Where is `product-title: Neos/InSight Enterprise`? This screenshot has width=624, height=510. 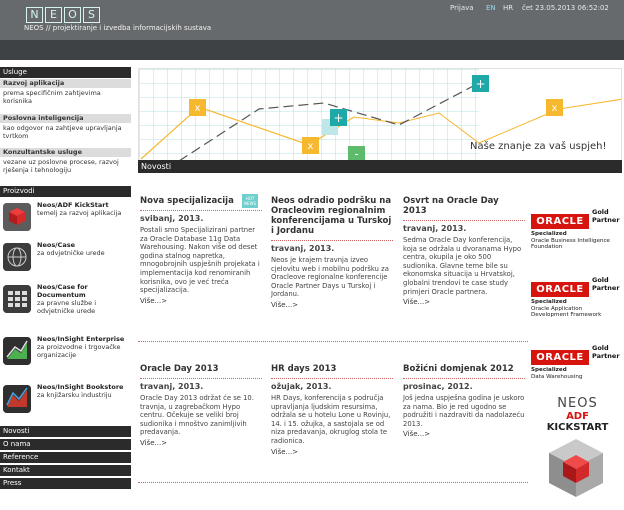
product-title: Neos/InSight Enterprise is located at coordinates (81, 339).